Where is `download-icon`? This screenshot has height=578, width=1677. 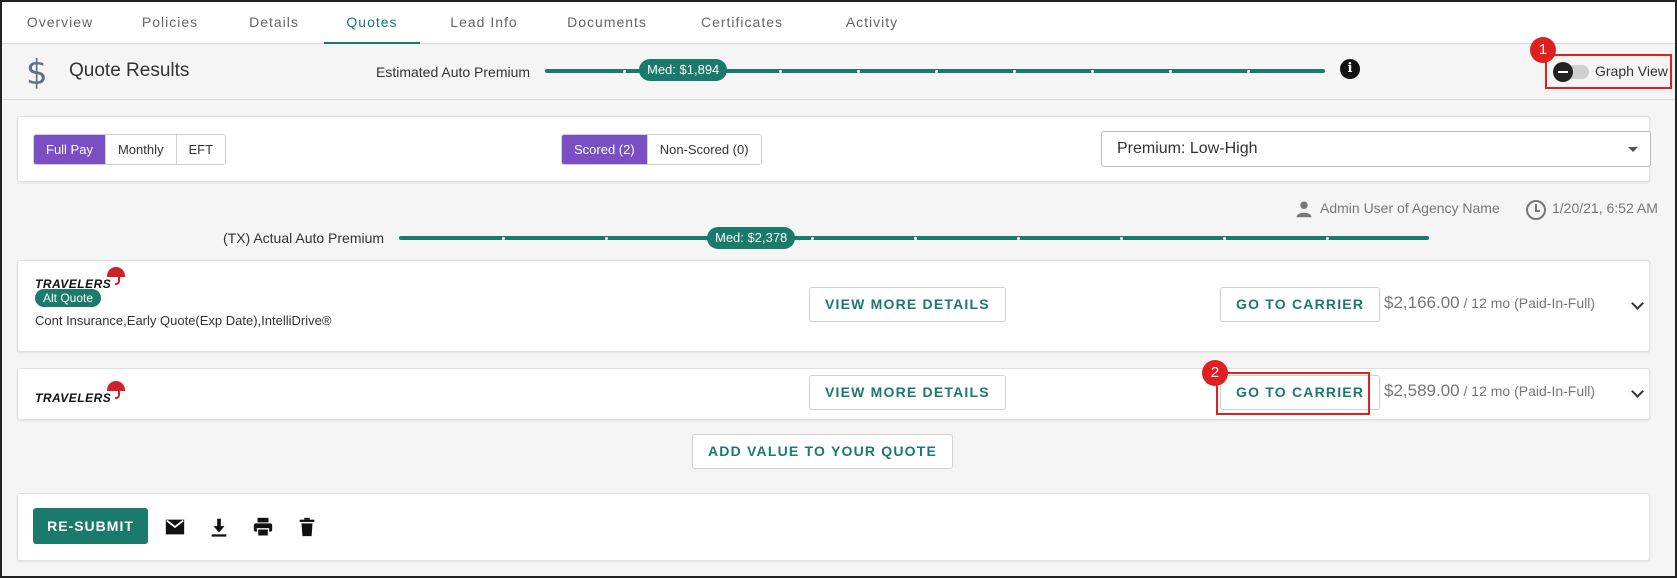 download-icon is located at coordinates (219, 527).